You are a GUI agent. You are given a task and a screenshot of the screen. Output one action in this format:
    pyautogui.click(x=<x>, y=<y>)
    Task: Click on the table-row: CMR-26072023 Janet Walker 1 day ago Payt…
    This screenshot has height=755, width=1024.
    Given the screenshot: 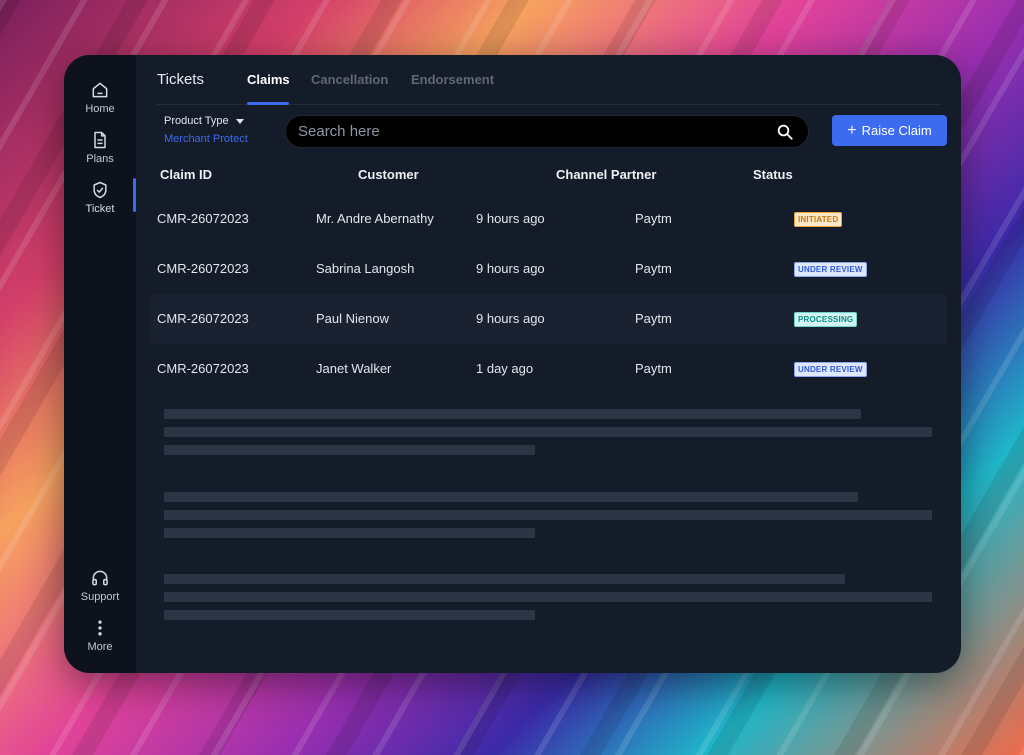 What is the action you would take?
    pyautogui.click(x=548, y=369)
    